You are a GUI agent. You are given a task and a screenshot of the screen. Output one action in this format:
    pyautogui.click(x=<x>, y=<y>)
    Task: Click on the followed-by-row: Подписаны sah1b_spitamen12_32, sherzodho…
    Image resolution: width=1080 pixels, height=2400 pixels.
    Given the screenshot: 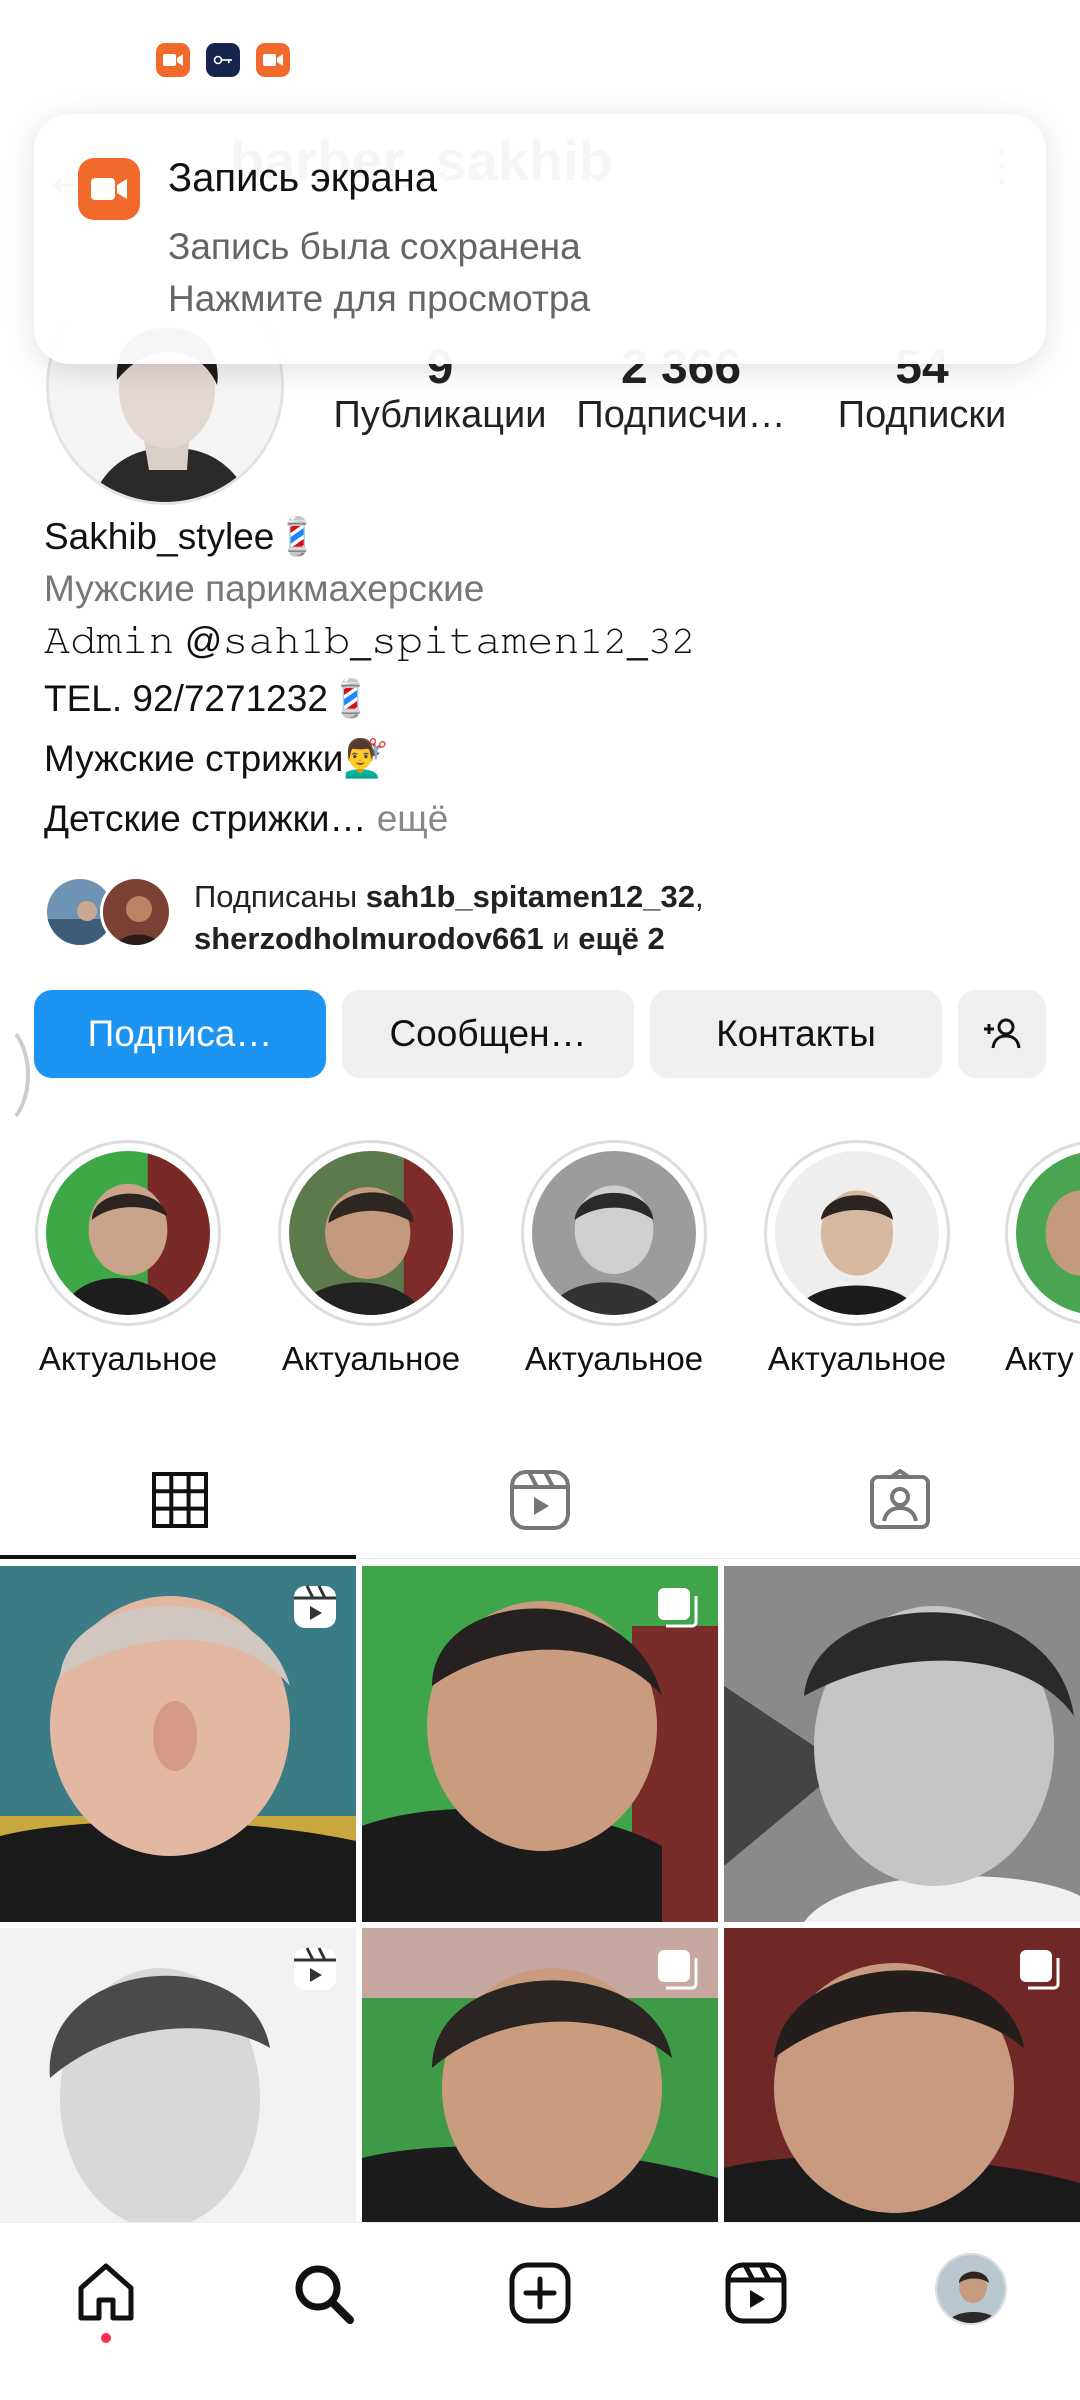 What is the action you would take?
    pyautogui.click(x=544, y=916)
    